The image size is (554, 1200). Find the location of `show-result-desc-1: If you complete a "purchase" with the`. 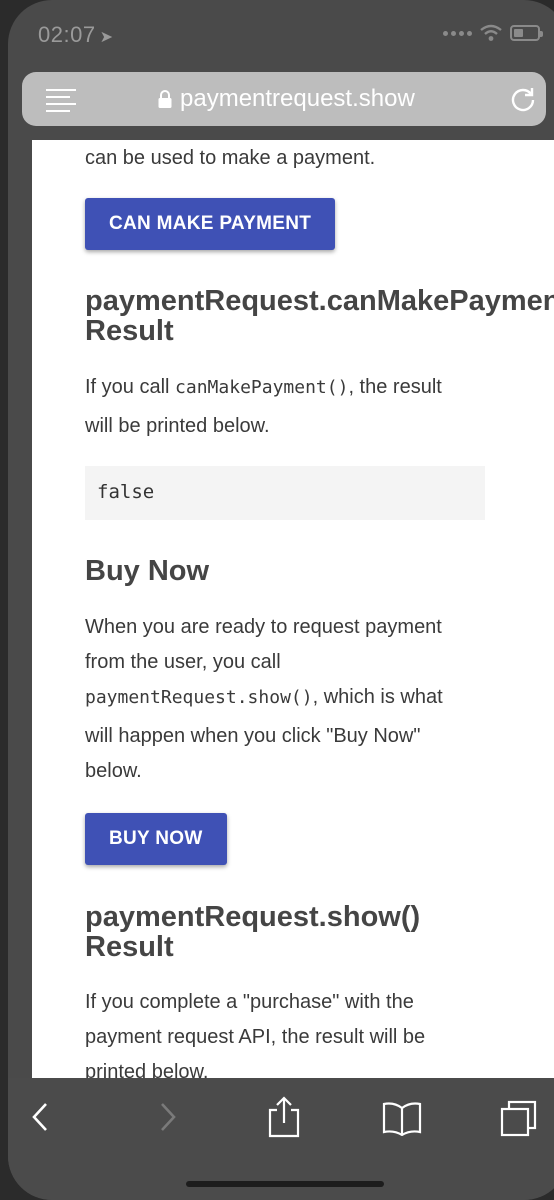

show-result-desc-1: If you complete a "purchase" with the is located at coordinates (249, 1002).